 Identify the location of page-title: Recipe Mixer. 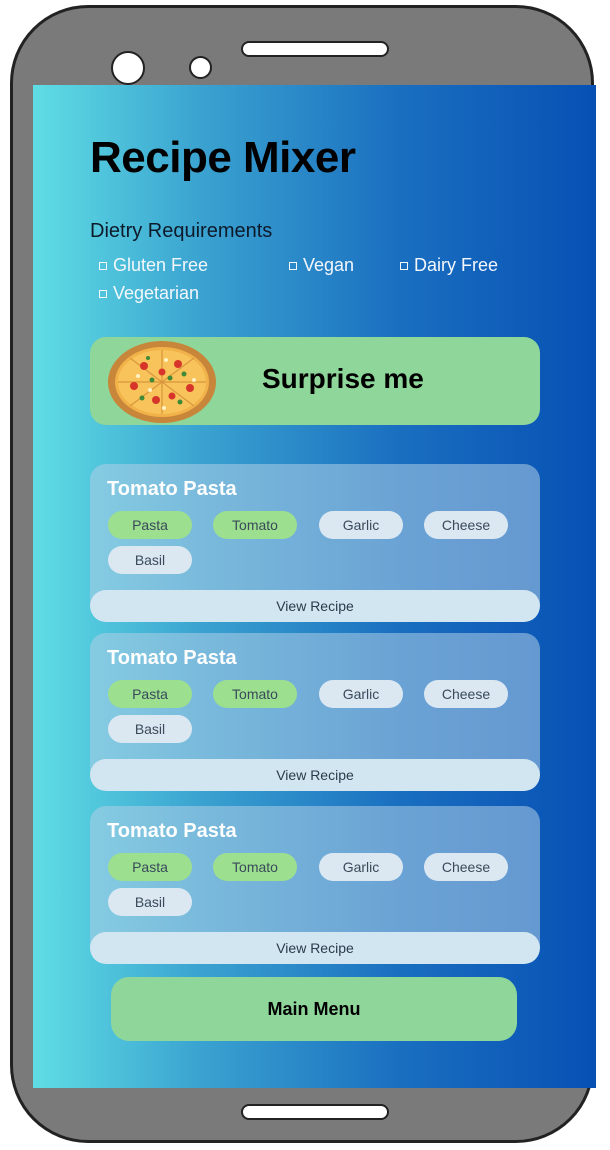
(223, 157).